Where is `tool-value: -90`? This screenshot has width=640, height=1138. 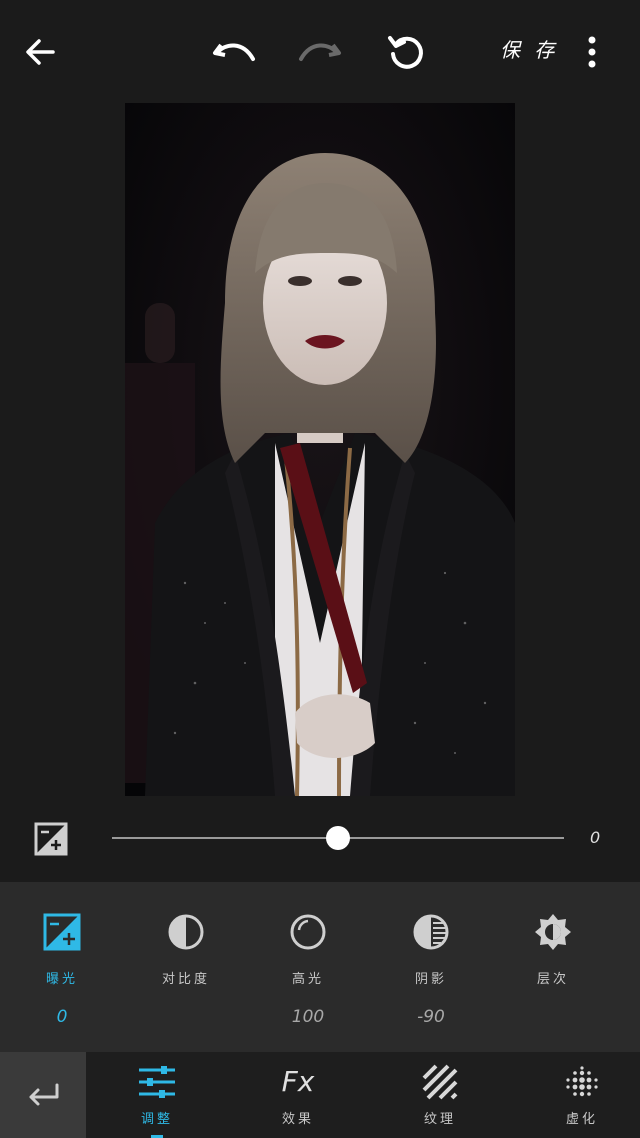
tool-value: -90 is located at coordinates (431, 1017).